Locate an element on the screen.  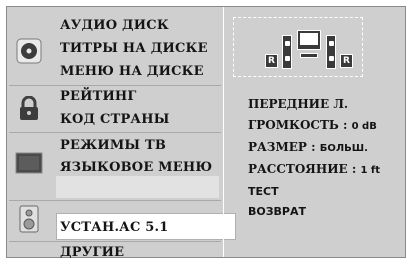
tv-icon is located at coordinates (29, 163).